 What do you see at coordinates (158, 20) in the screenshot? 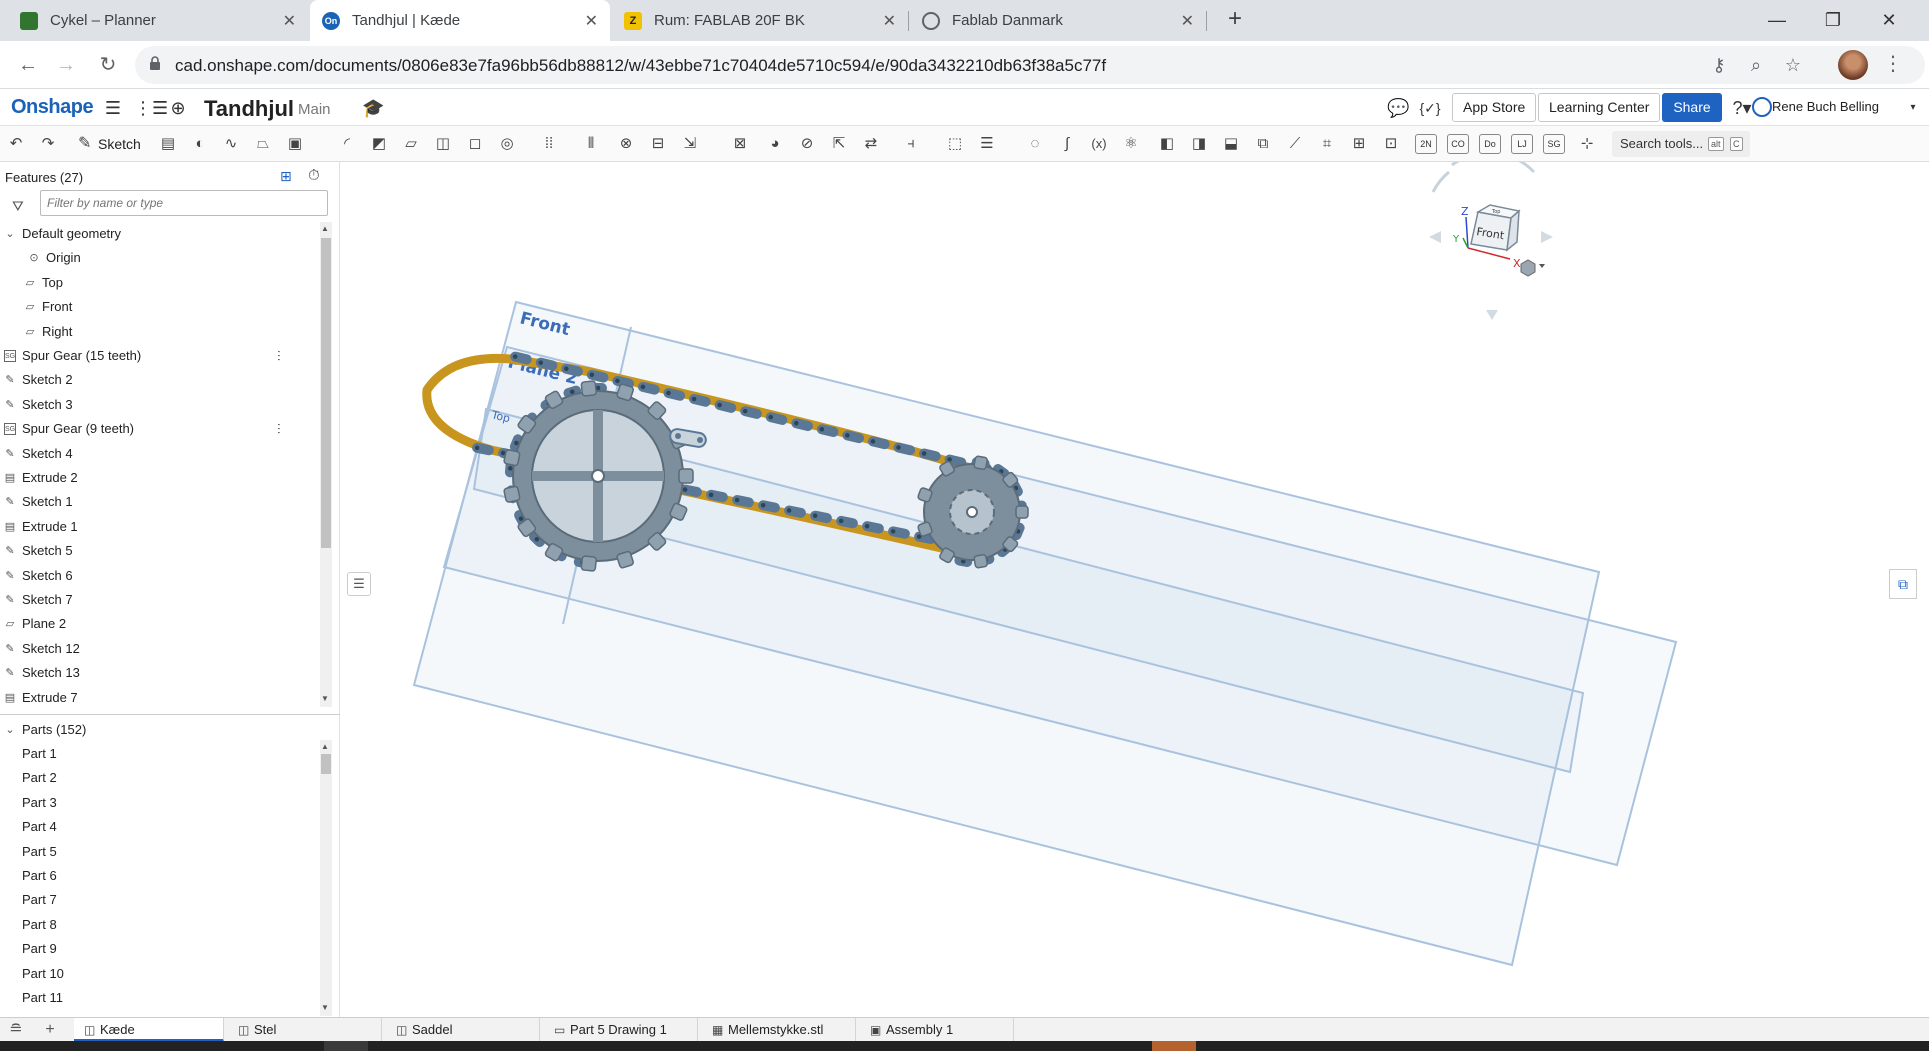
I see `browser-tab-planner: Cykel – Planner ✕` at bounding box center [158, 20].